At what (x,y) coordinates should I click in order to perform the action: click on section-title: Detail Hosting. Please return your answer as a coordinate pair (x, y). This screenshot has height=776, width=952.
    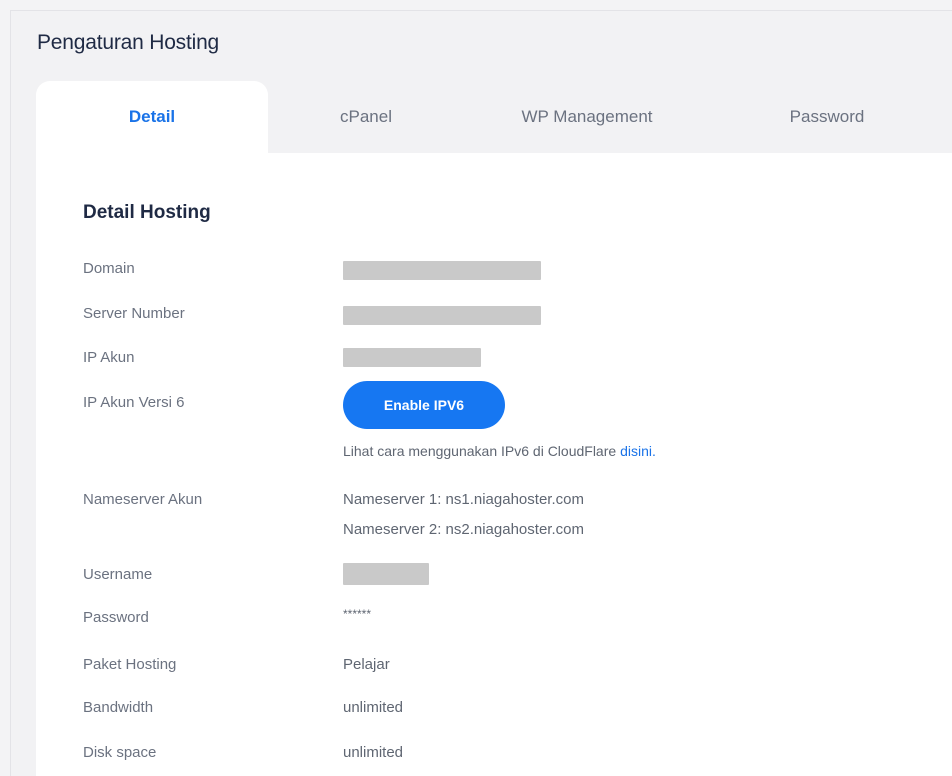
    Looking at the image, I should click on (147, 212).